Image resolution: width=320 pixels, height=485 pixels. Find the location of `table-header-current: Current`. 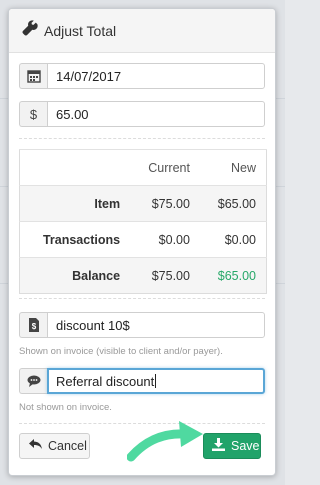

table-header-current: Current is located at coordinates (165, 167).